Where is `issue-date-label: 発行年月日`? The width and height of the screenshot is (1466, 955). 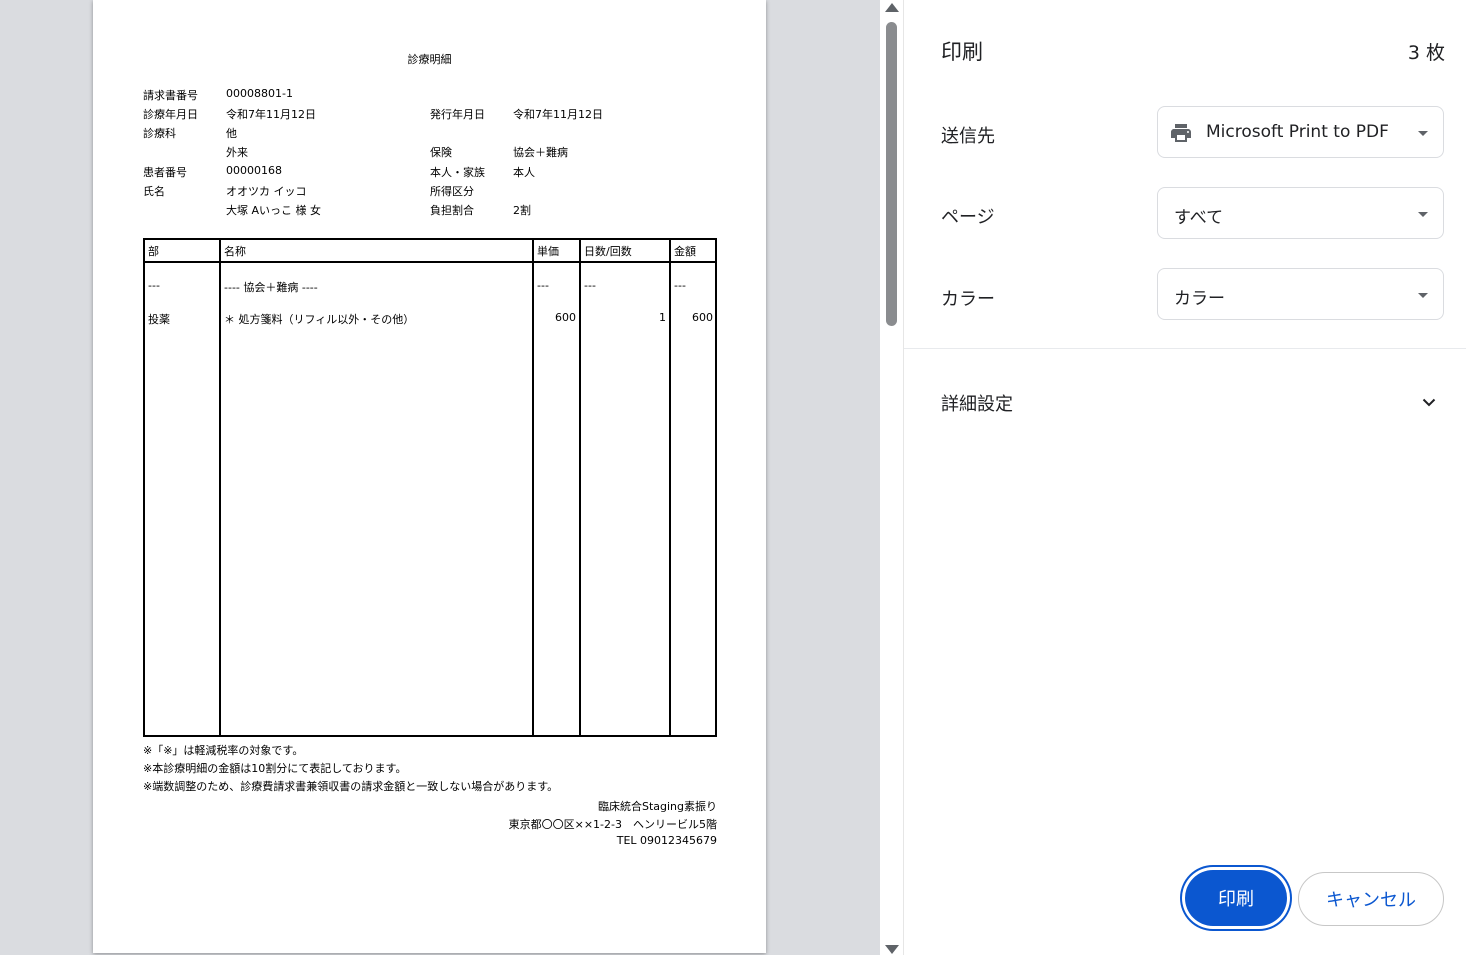
issue-date-label: 発行年月日 is located at coordinates (457, 114).